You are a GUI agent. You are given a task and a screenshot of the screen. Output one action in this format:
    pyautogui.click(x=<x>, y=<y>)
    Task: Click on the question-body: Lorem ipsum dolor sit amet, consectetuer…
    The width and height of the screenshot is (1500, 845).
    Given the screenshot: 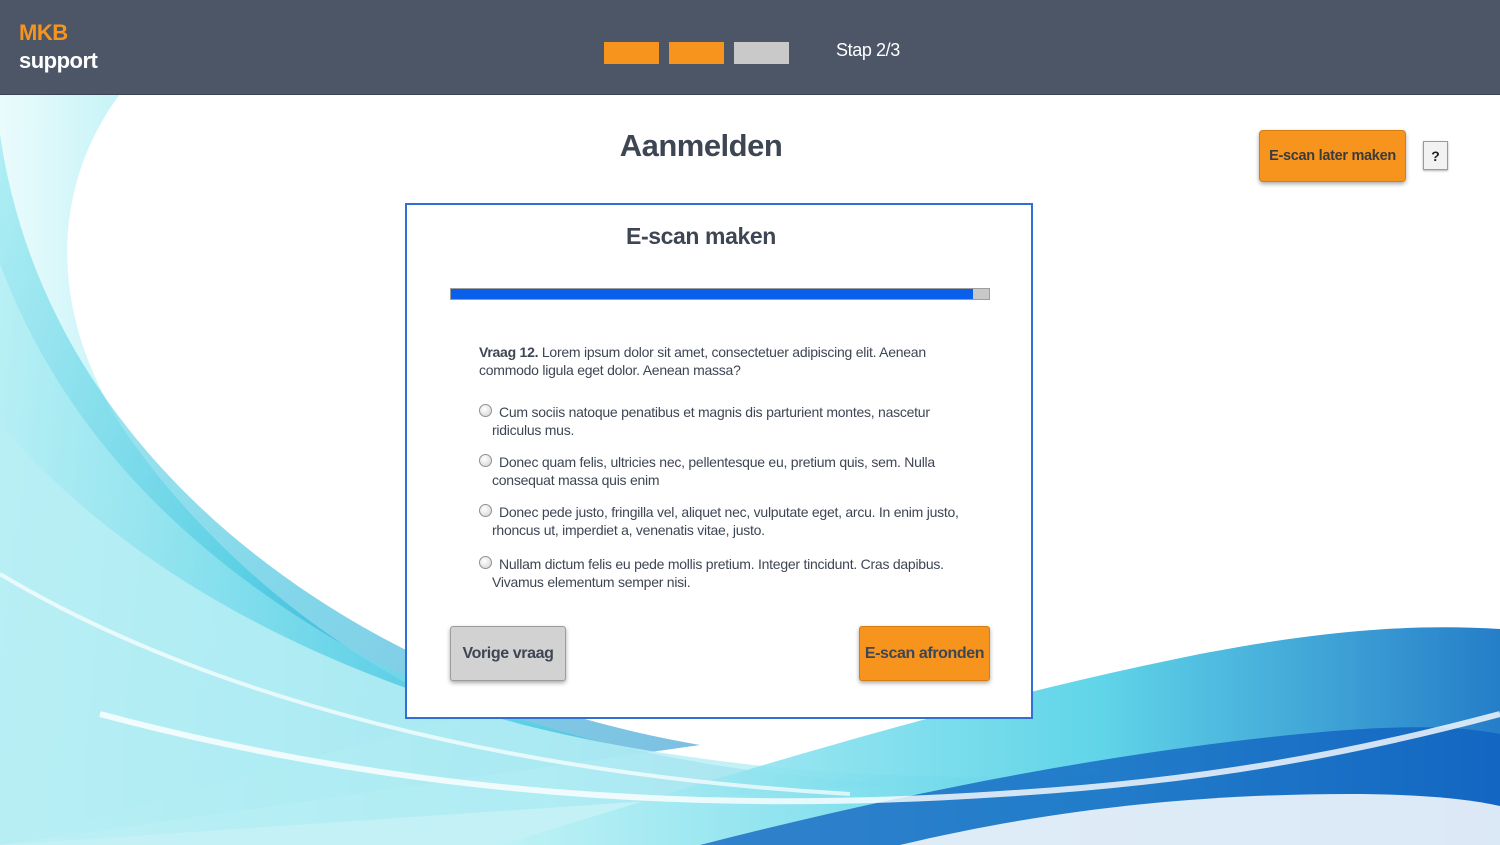 What is the action you would take?
    pyautogui.click(x=702, y=361)
    